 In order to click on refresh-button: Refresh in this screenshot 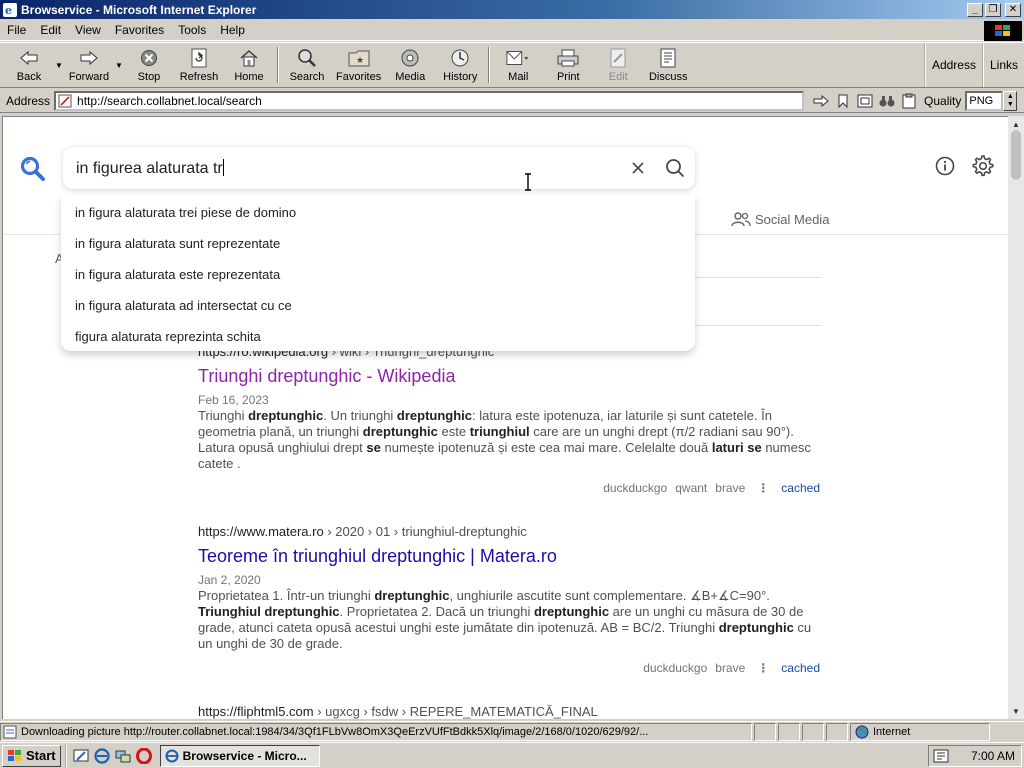, I will do `click(199, 65)`.